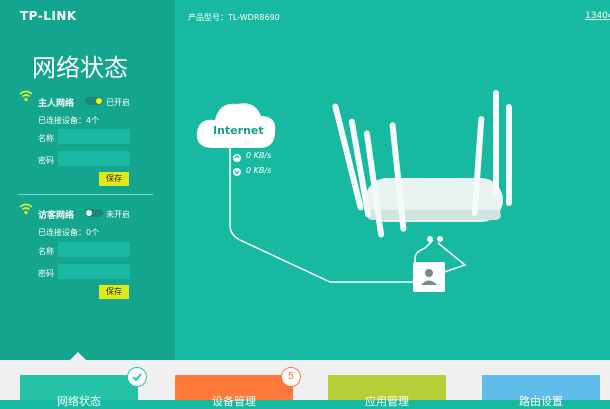 This screenshot has width=610, height=409. Describe the element at coordinates (94, 271) in the screenshot. I see `guest-password-input` at that location.